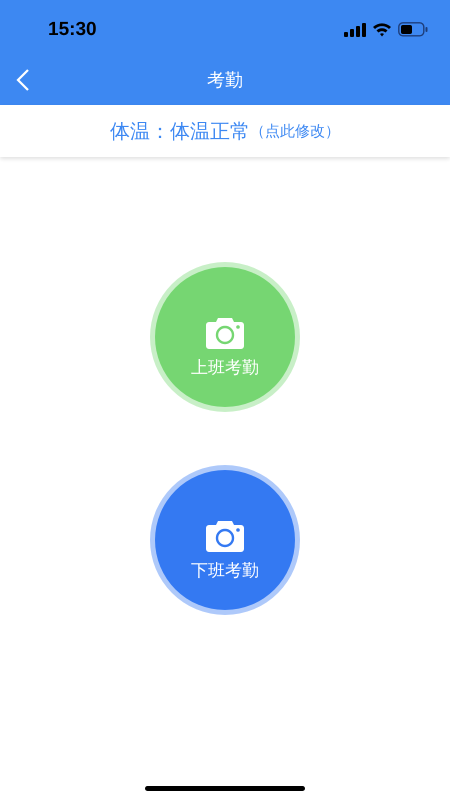 The height and width of the screenshot is (800, 450). Describe the element at coordinates (180, 131) in the screenshot. I see `temperature-status: 体温：体温正常` at that location.